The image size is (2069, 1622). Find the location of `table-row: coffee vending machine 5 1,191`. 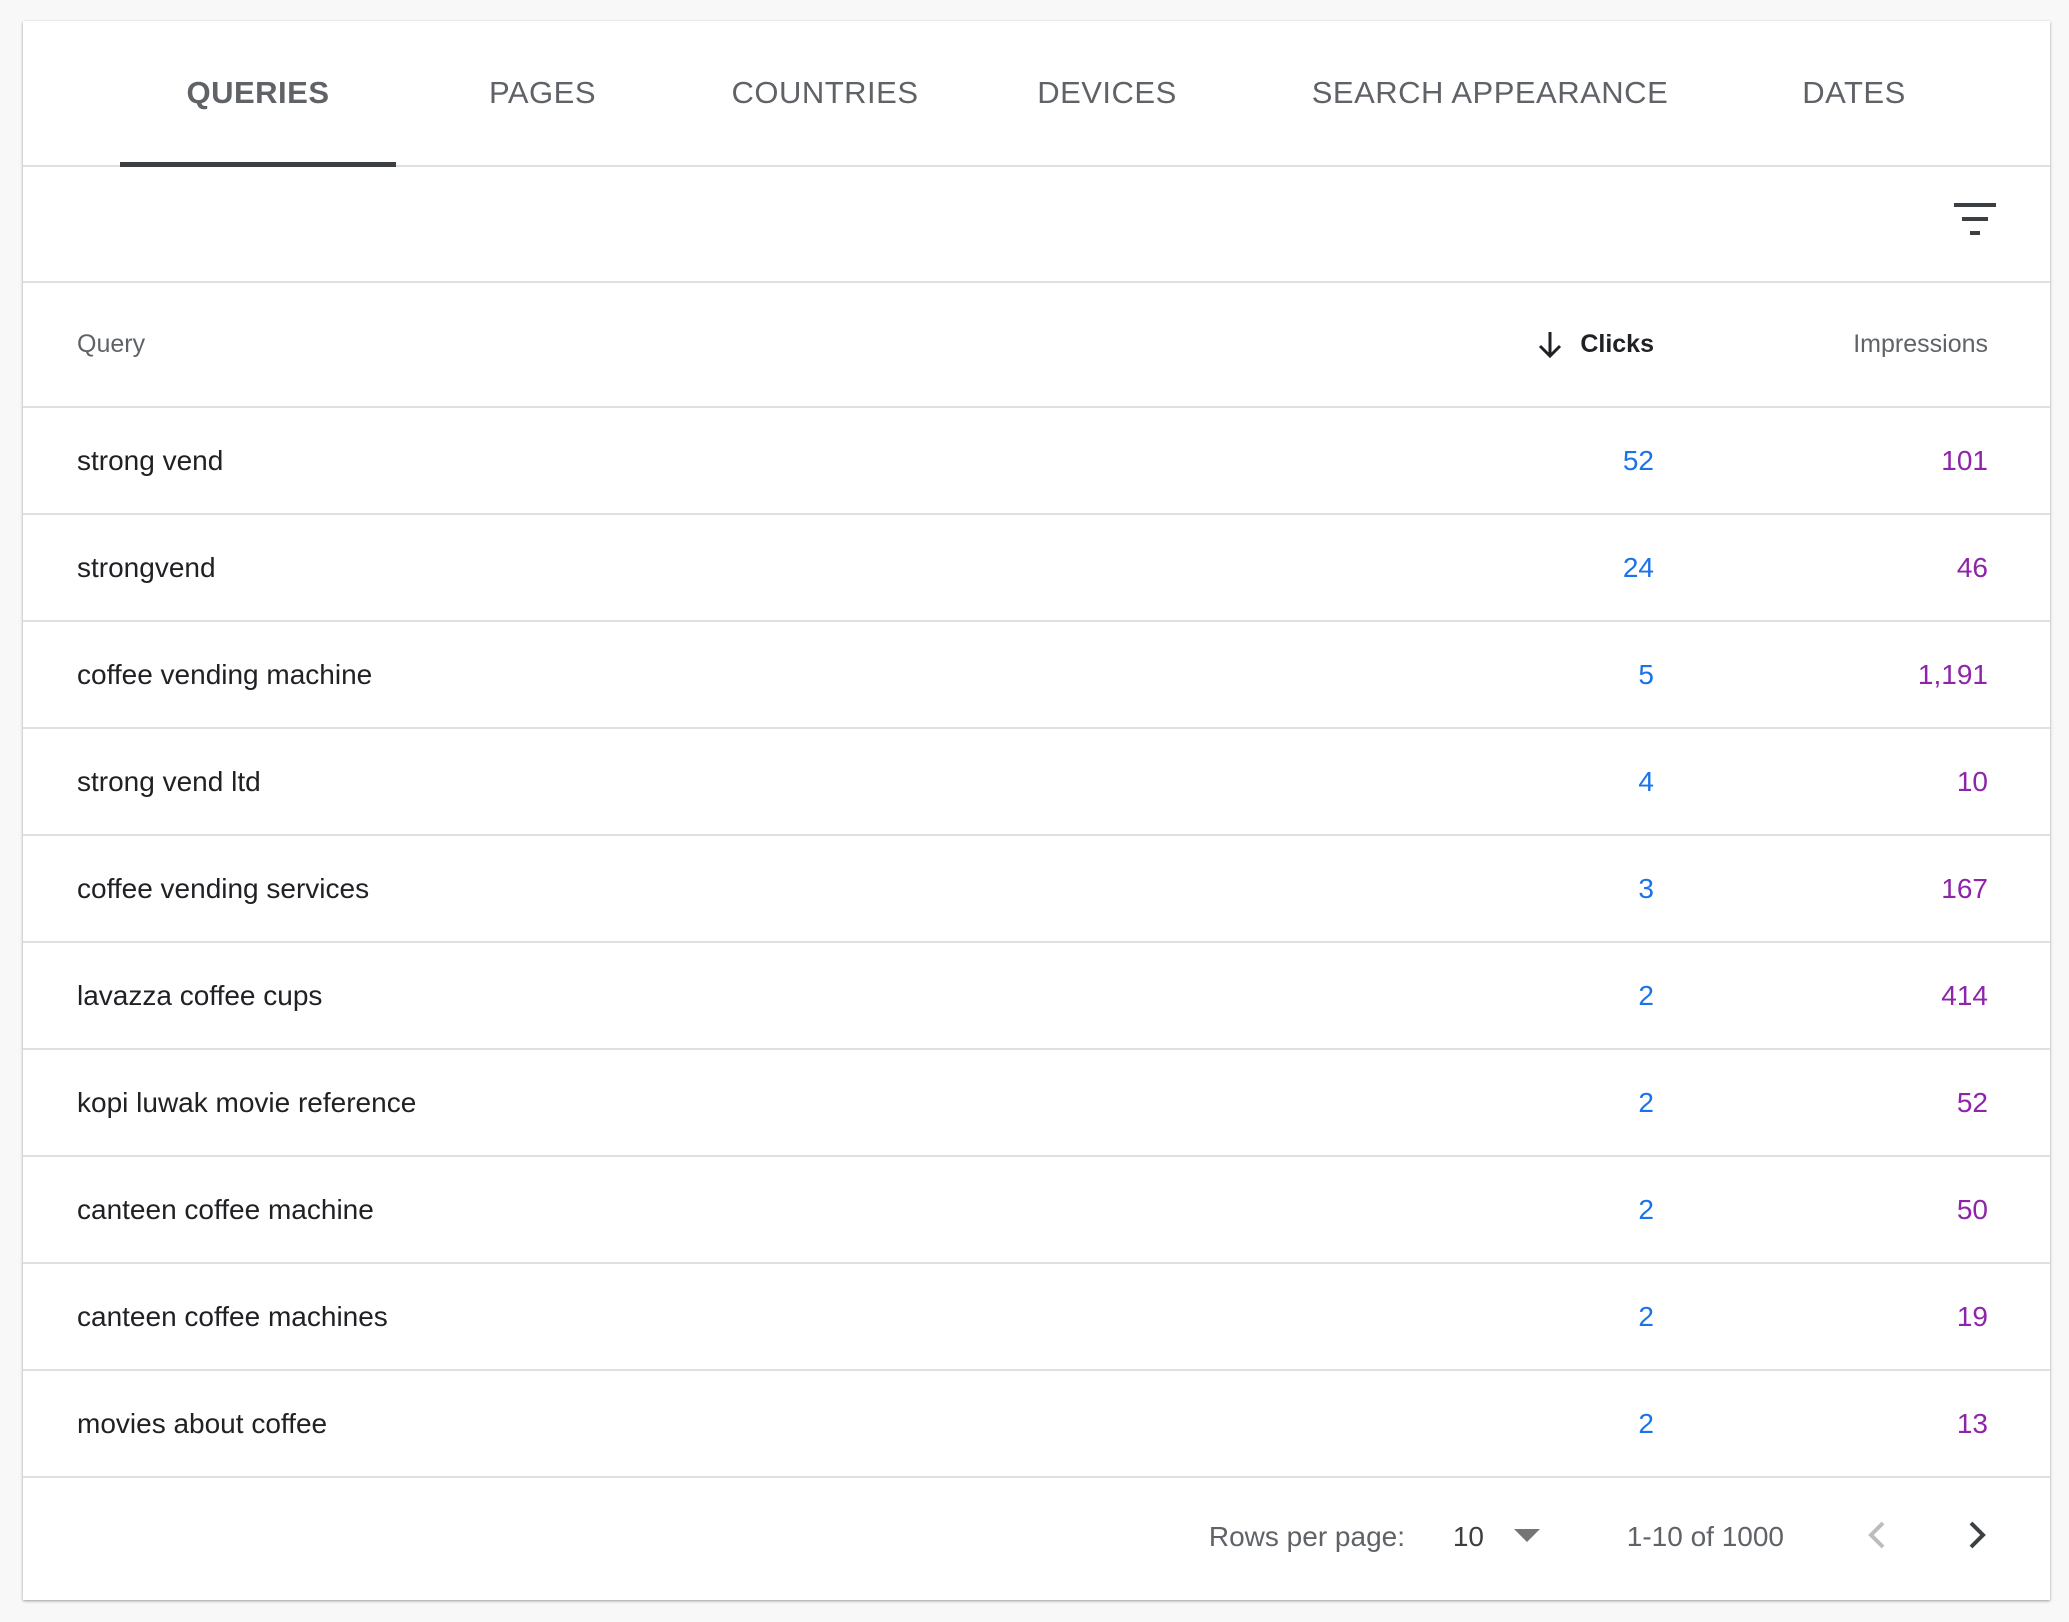

table-row: coffee vending machine 5 1,191 is located at coordinates (1036, 675).